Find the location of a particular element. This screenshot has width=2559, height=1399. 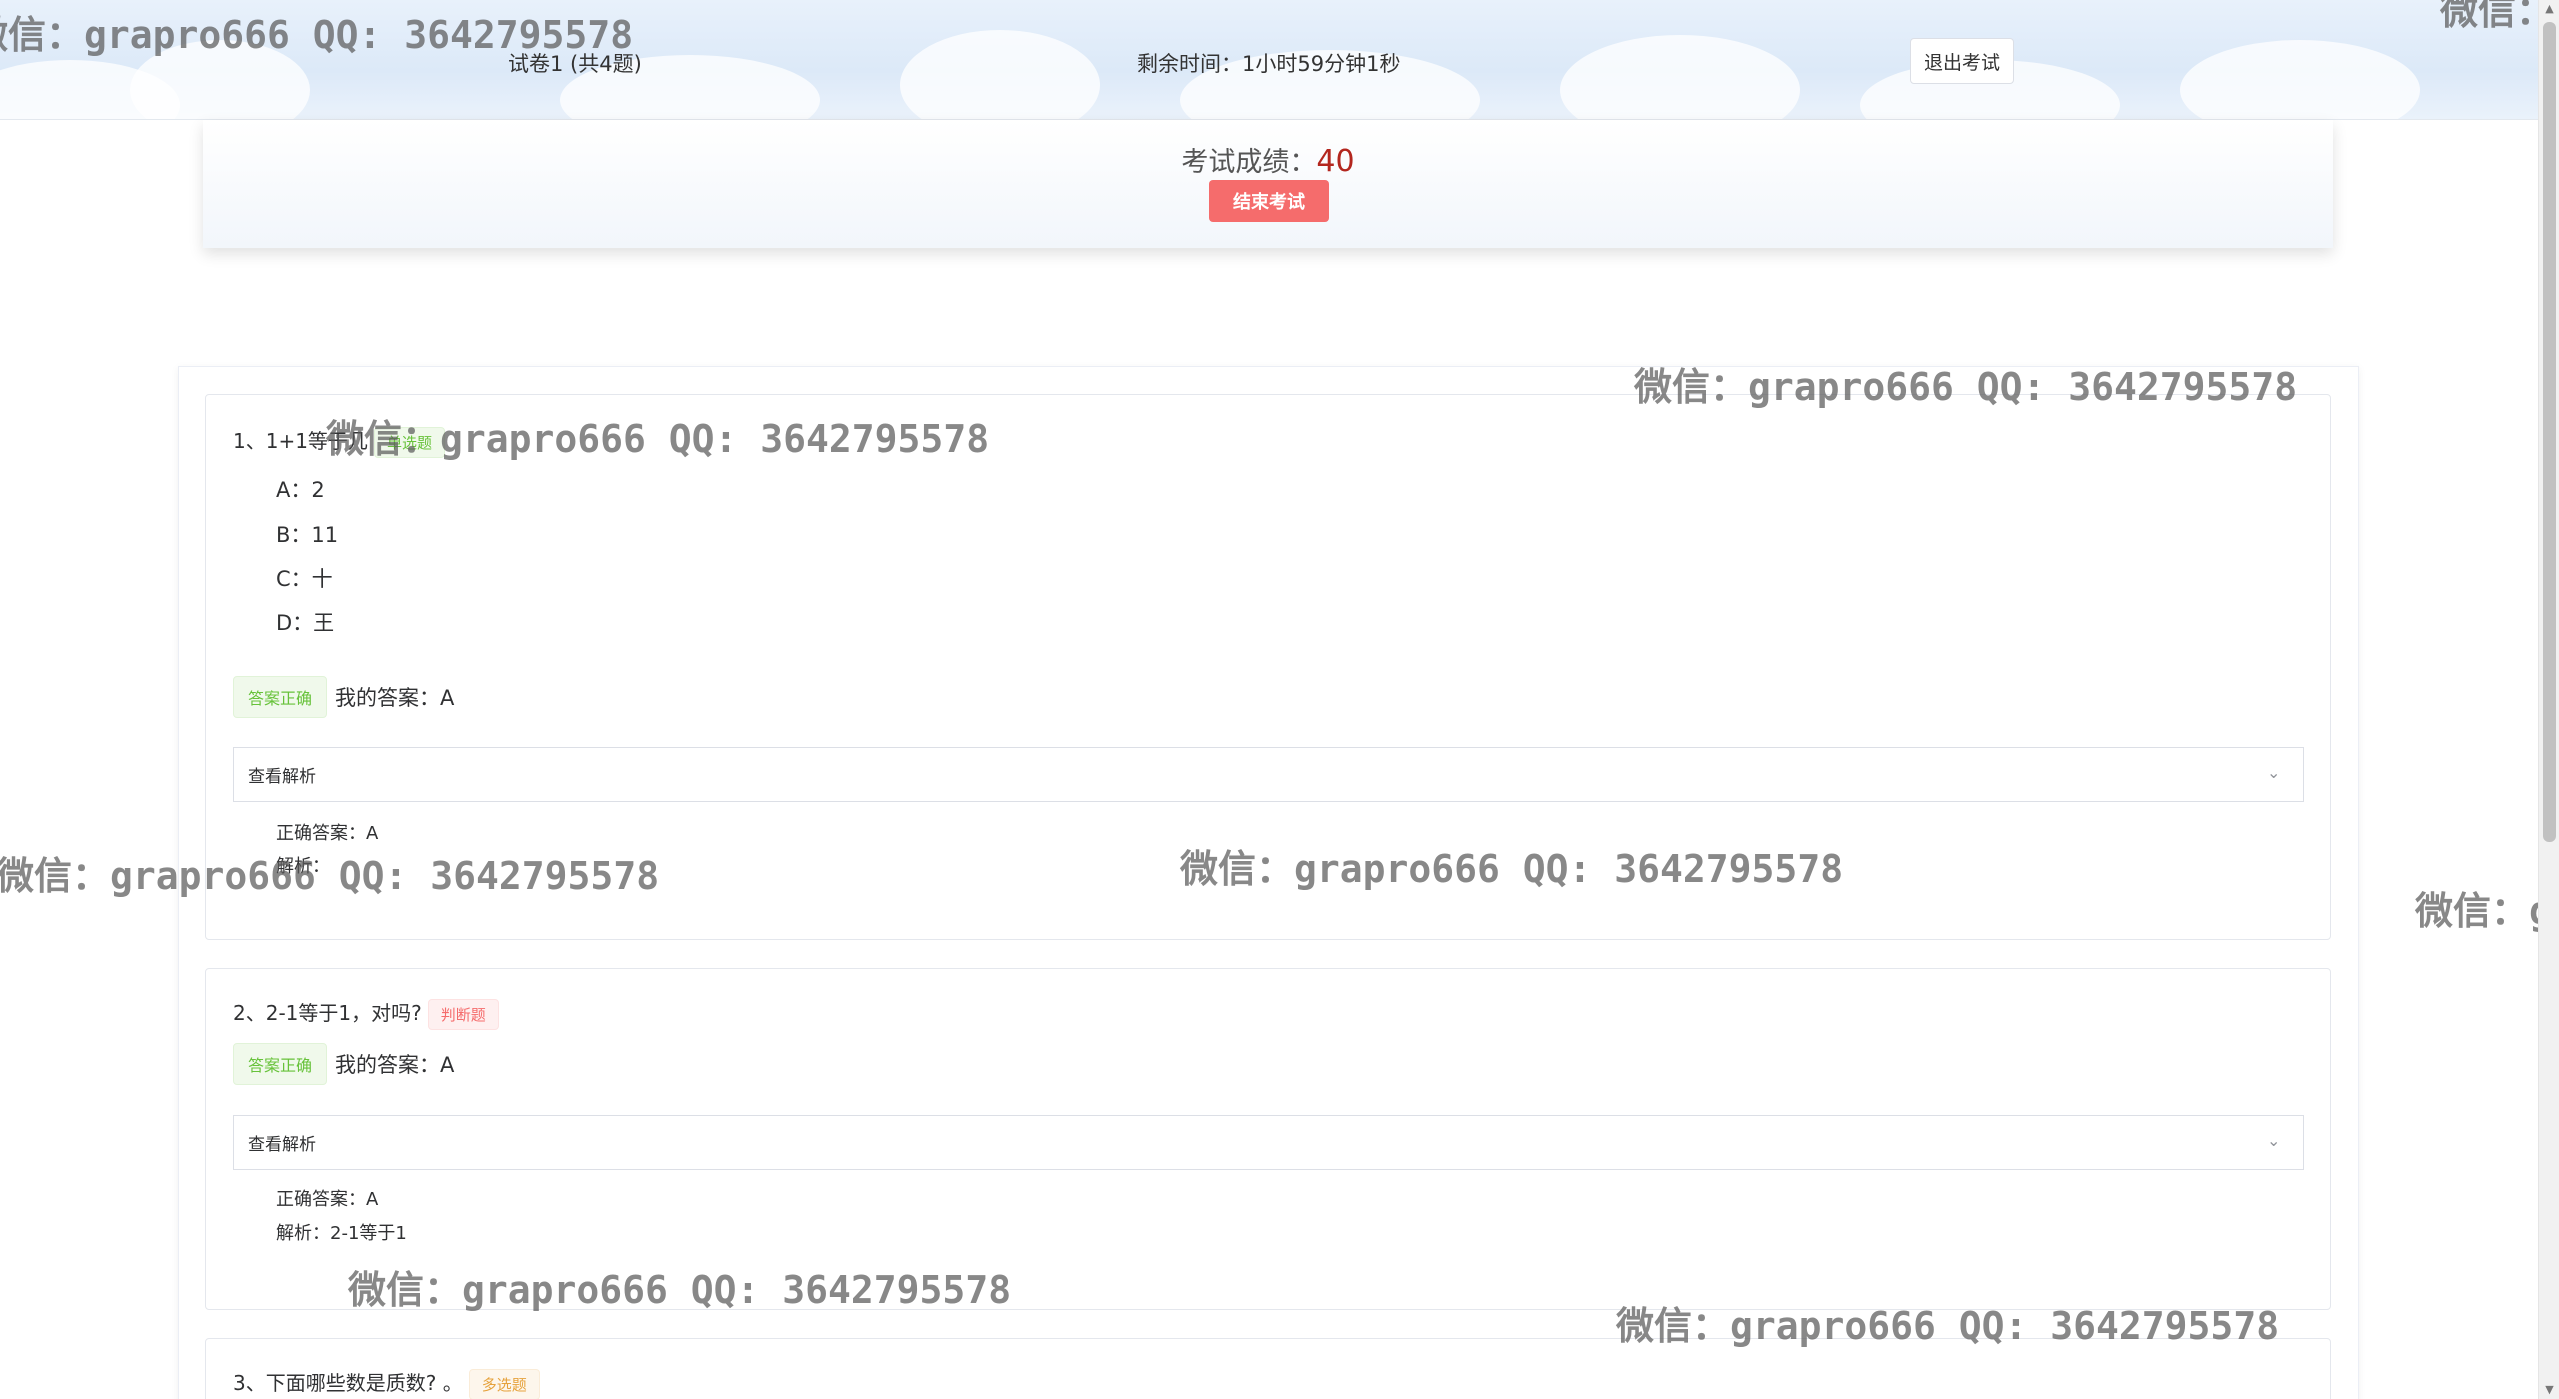

scroll-up-arrow-icon: ▲ is located at coordinates (2549, 9).